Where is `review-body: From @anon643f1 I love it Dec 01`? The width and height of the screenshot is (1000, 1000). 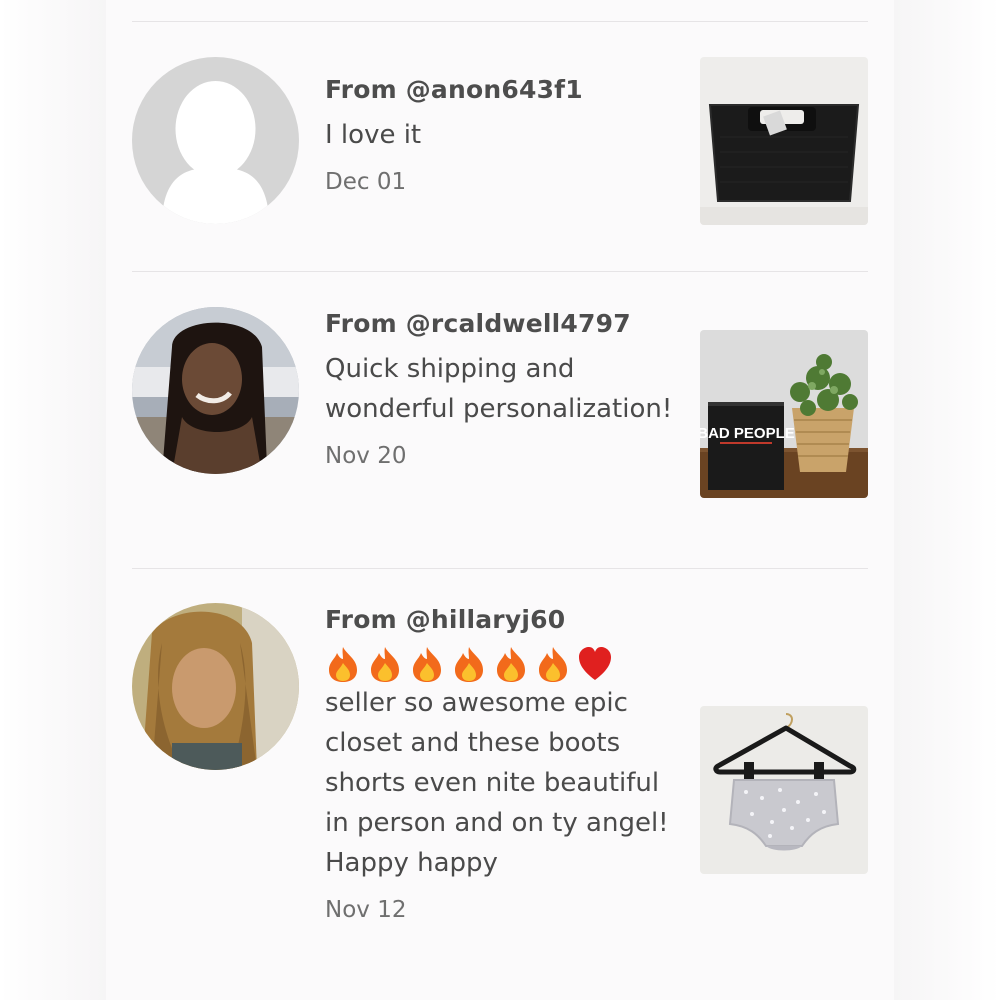 review-body: From @anon643f1 I love it Dec 01 is located at coordinates (500, 136).